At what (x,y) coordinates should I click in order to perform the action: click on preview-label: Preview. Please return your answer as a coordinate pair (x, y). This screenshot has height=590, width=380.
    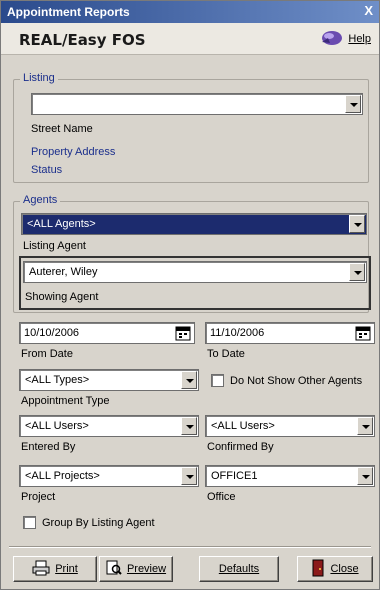
    Looking at the image, I should click on (146, 569).